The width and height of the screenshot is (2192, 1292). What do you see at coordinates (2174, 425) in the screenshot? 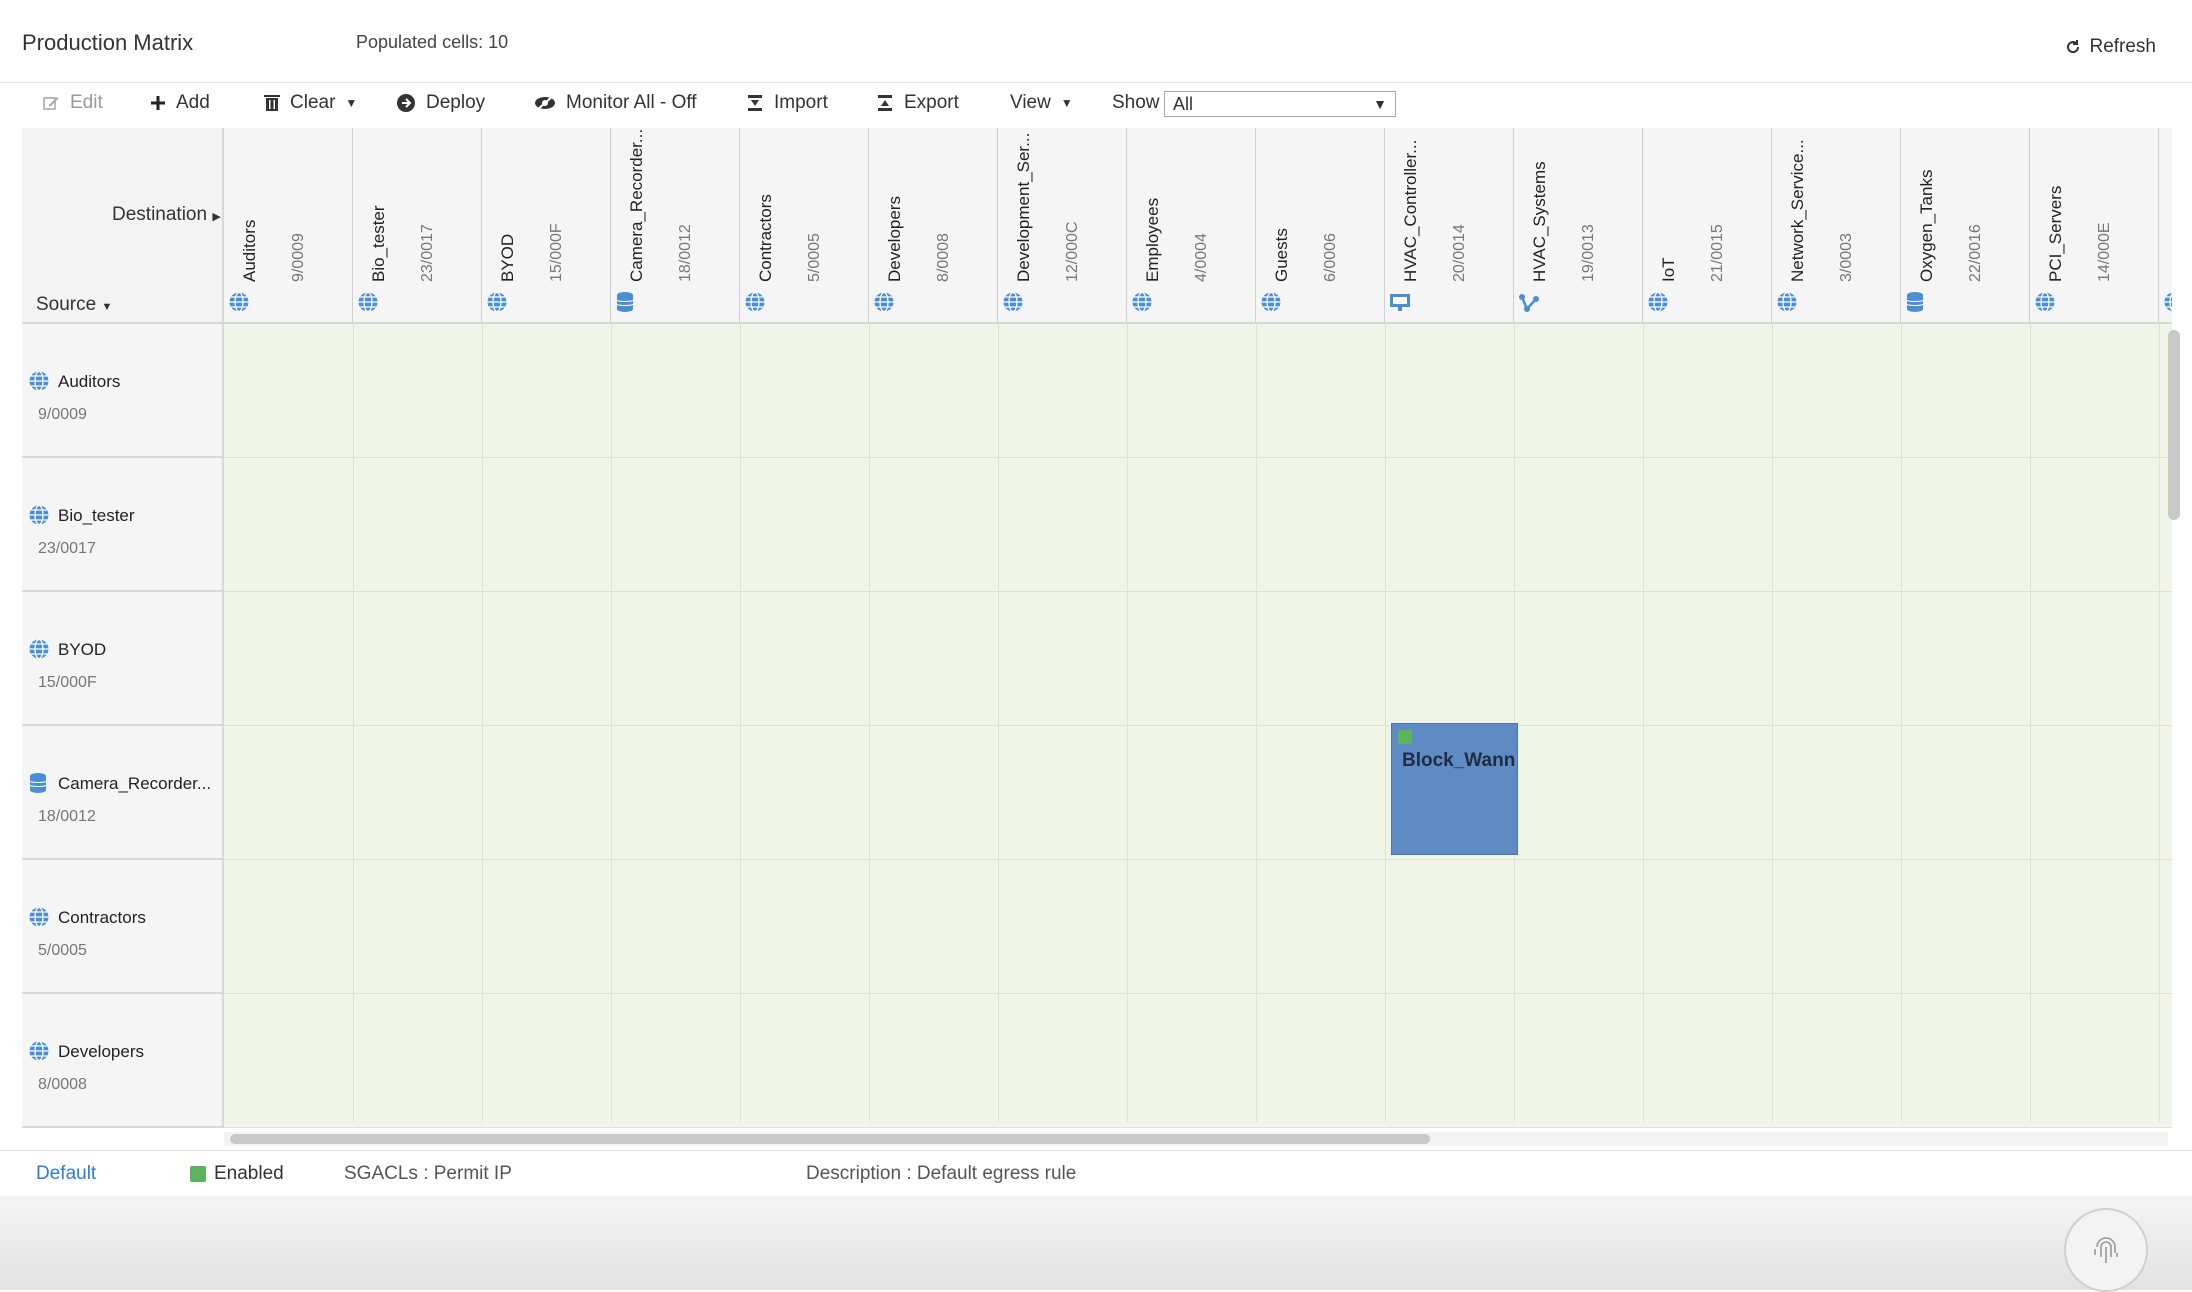
I see `vertical-scrollbar` at bounding box center [2174, 425].